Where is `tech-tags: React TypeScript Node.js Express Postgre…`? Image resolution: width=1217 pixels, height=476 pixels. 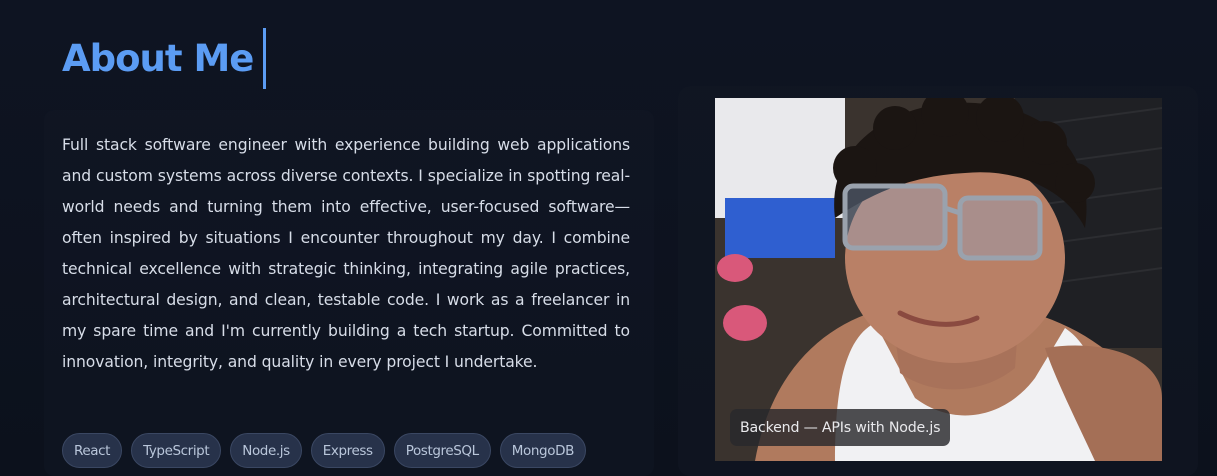 tech-tags: React TypeScript Node.js Express Postgre… is located at coordinates (324, 450).